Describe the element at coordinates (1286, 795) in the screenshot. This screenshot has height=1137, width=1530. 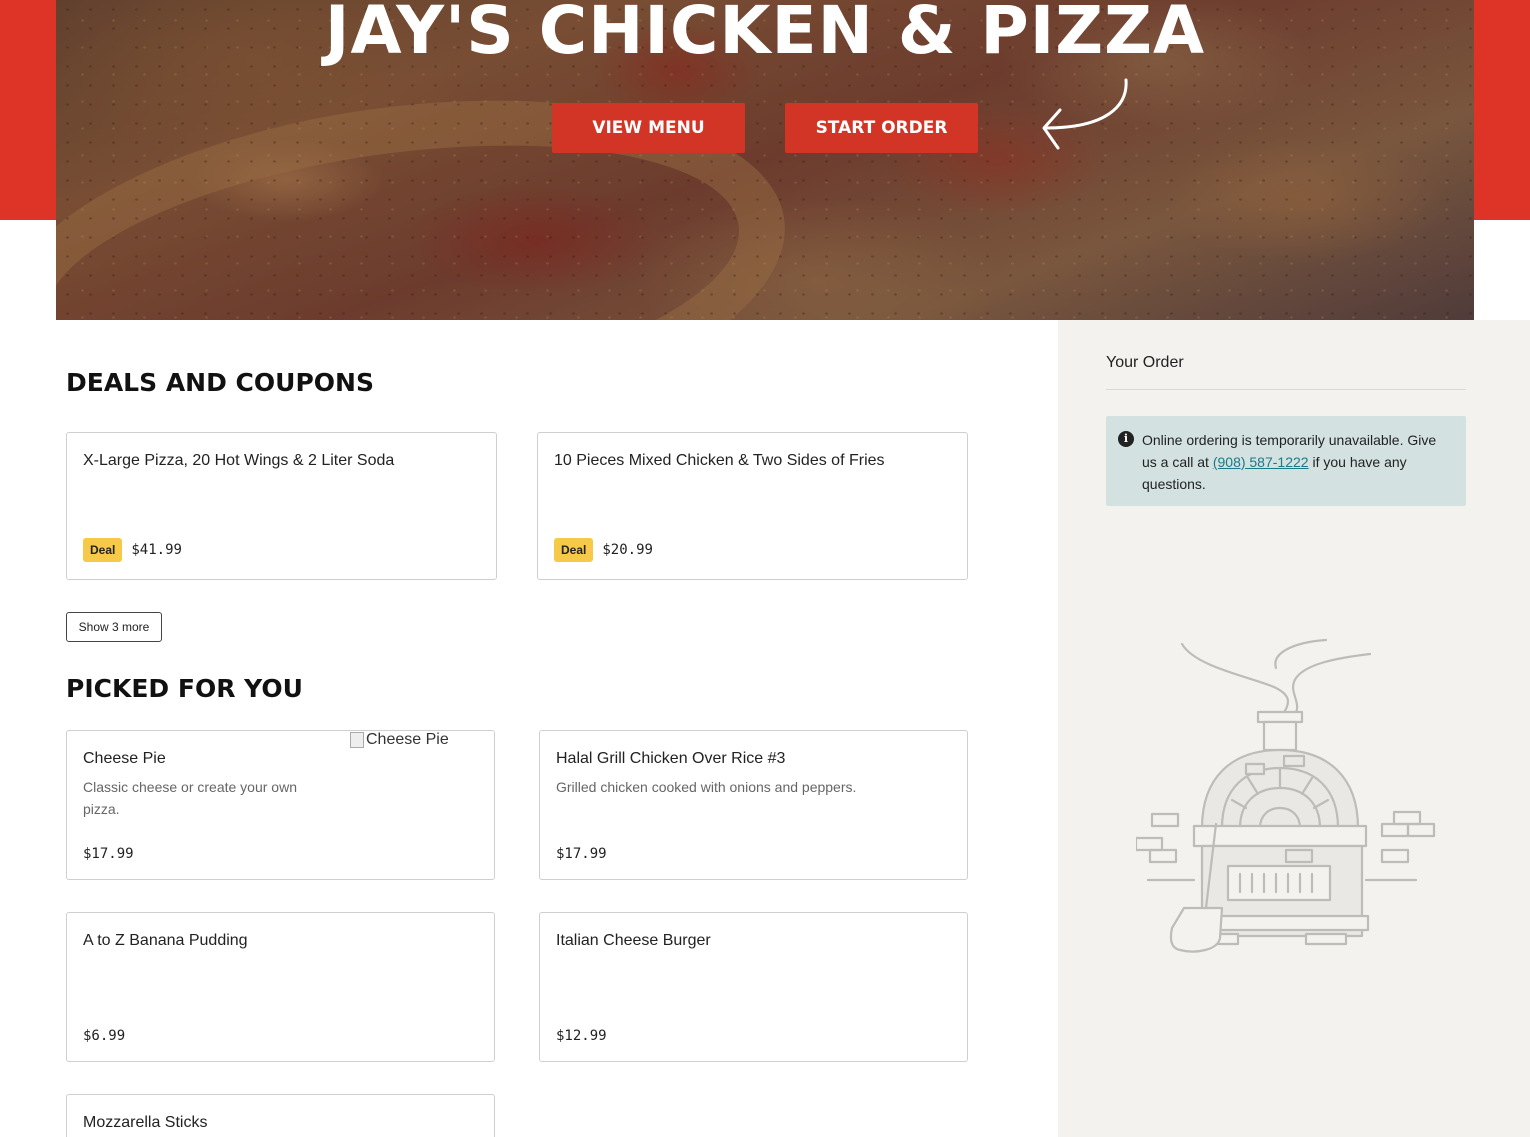
I see `pizza-oven-illustration` at that location.